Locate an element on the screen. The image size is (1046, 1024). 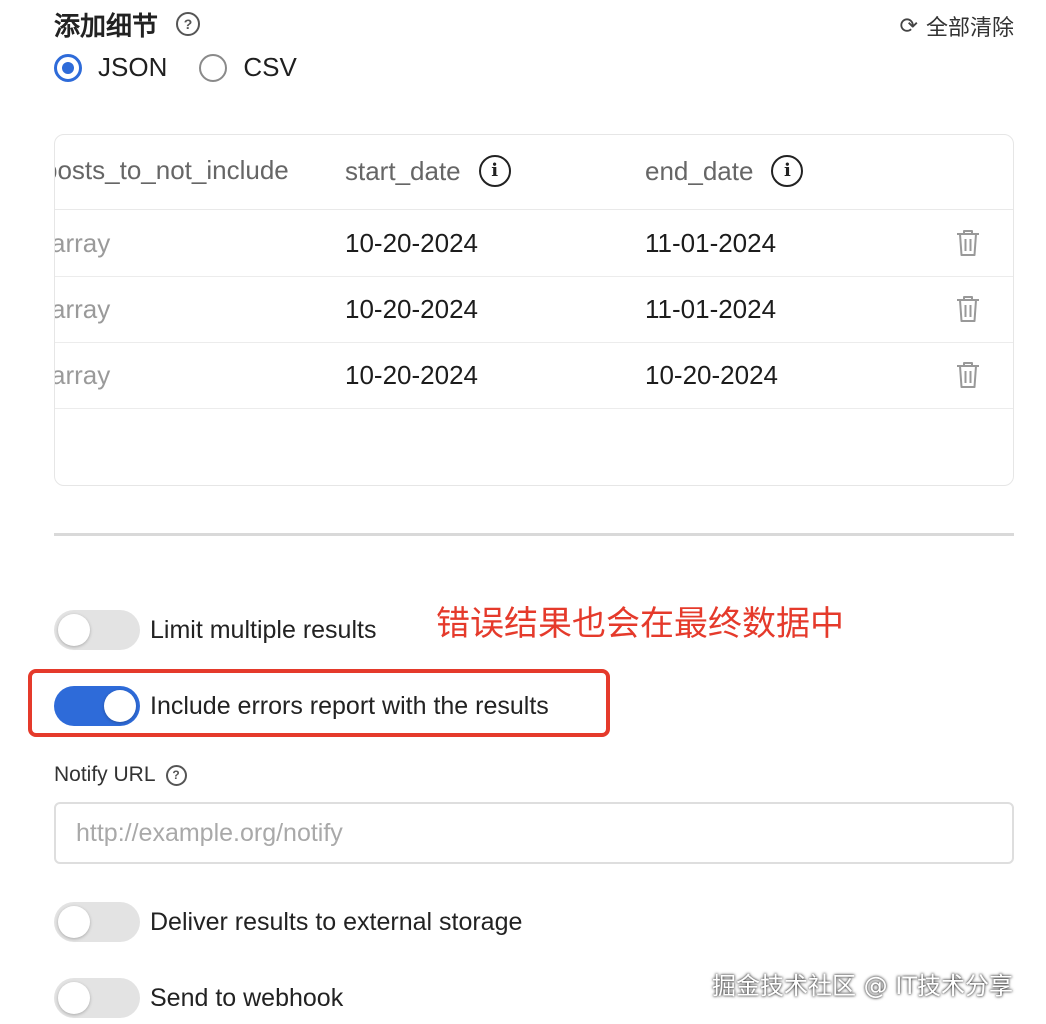
send-webhook-row: Send to webhook is located at coordinates (198, 998).